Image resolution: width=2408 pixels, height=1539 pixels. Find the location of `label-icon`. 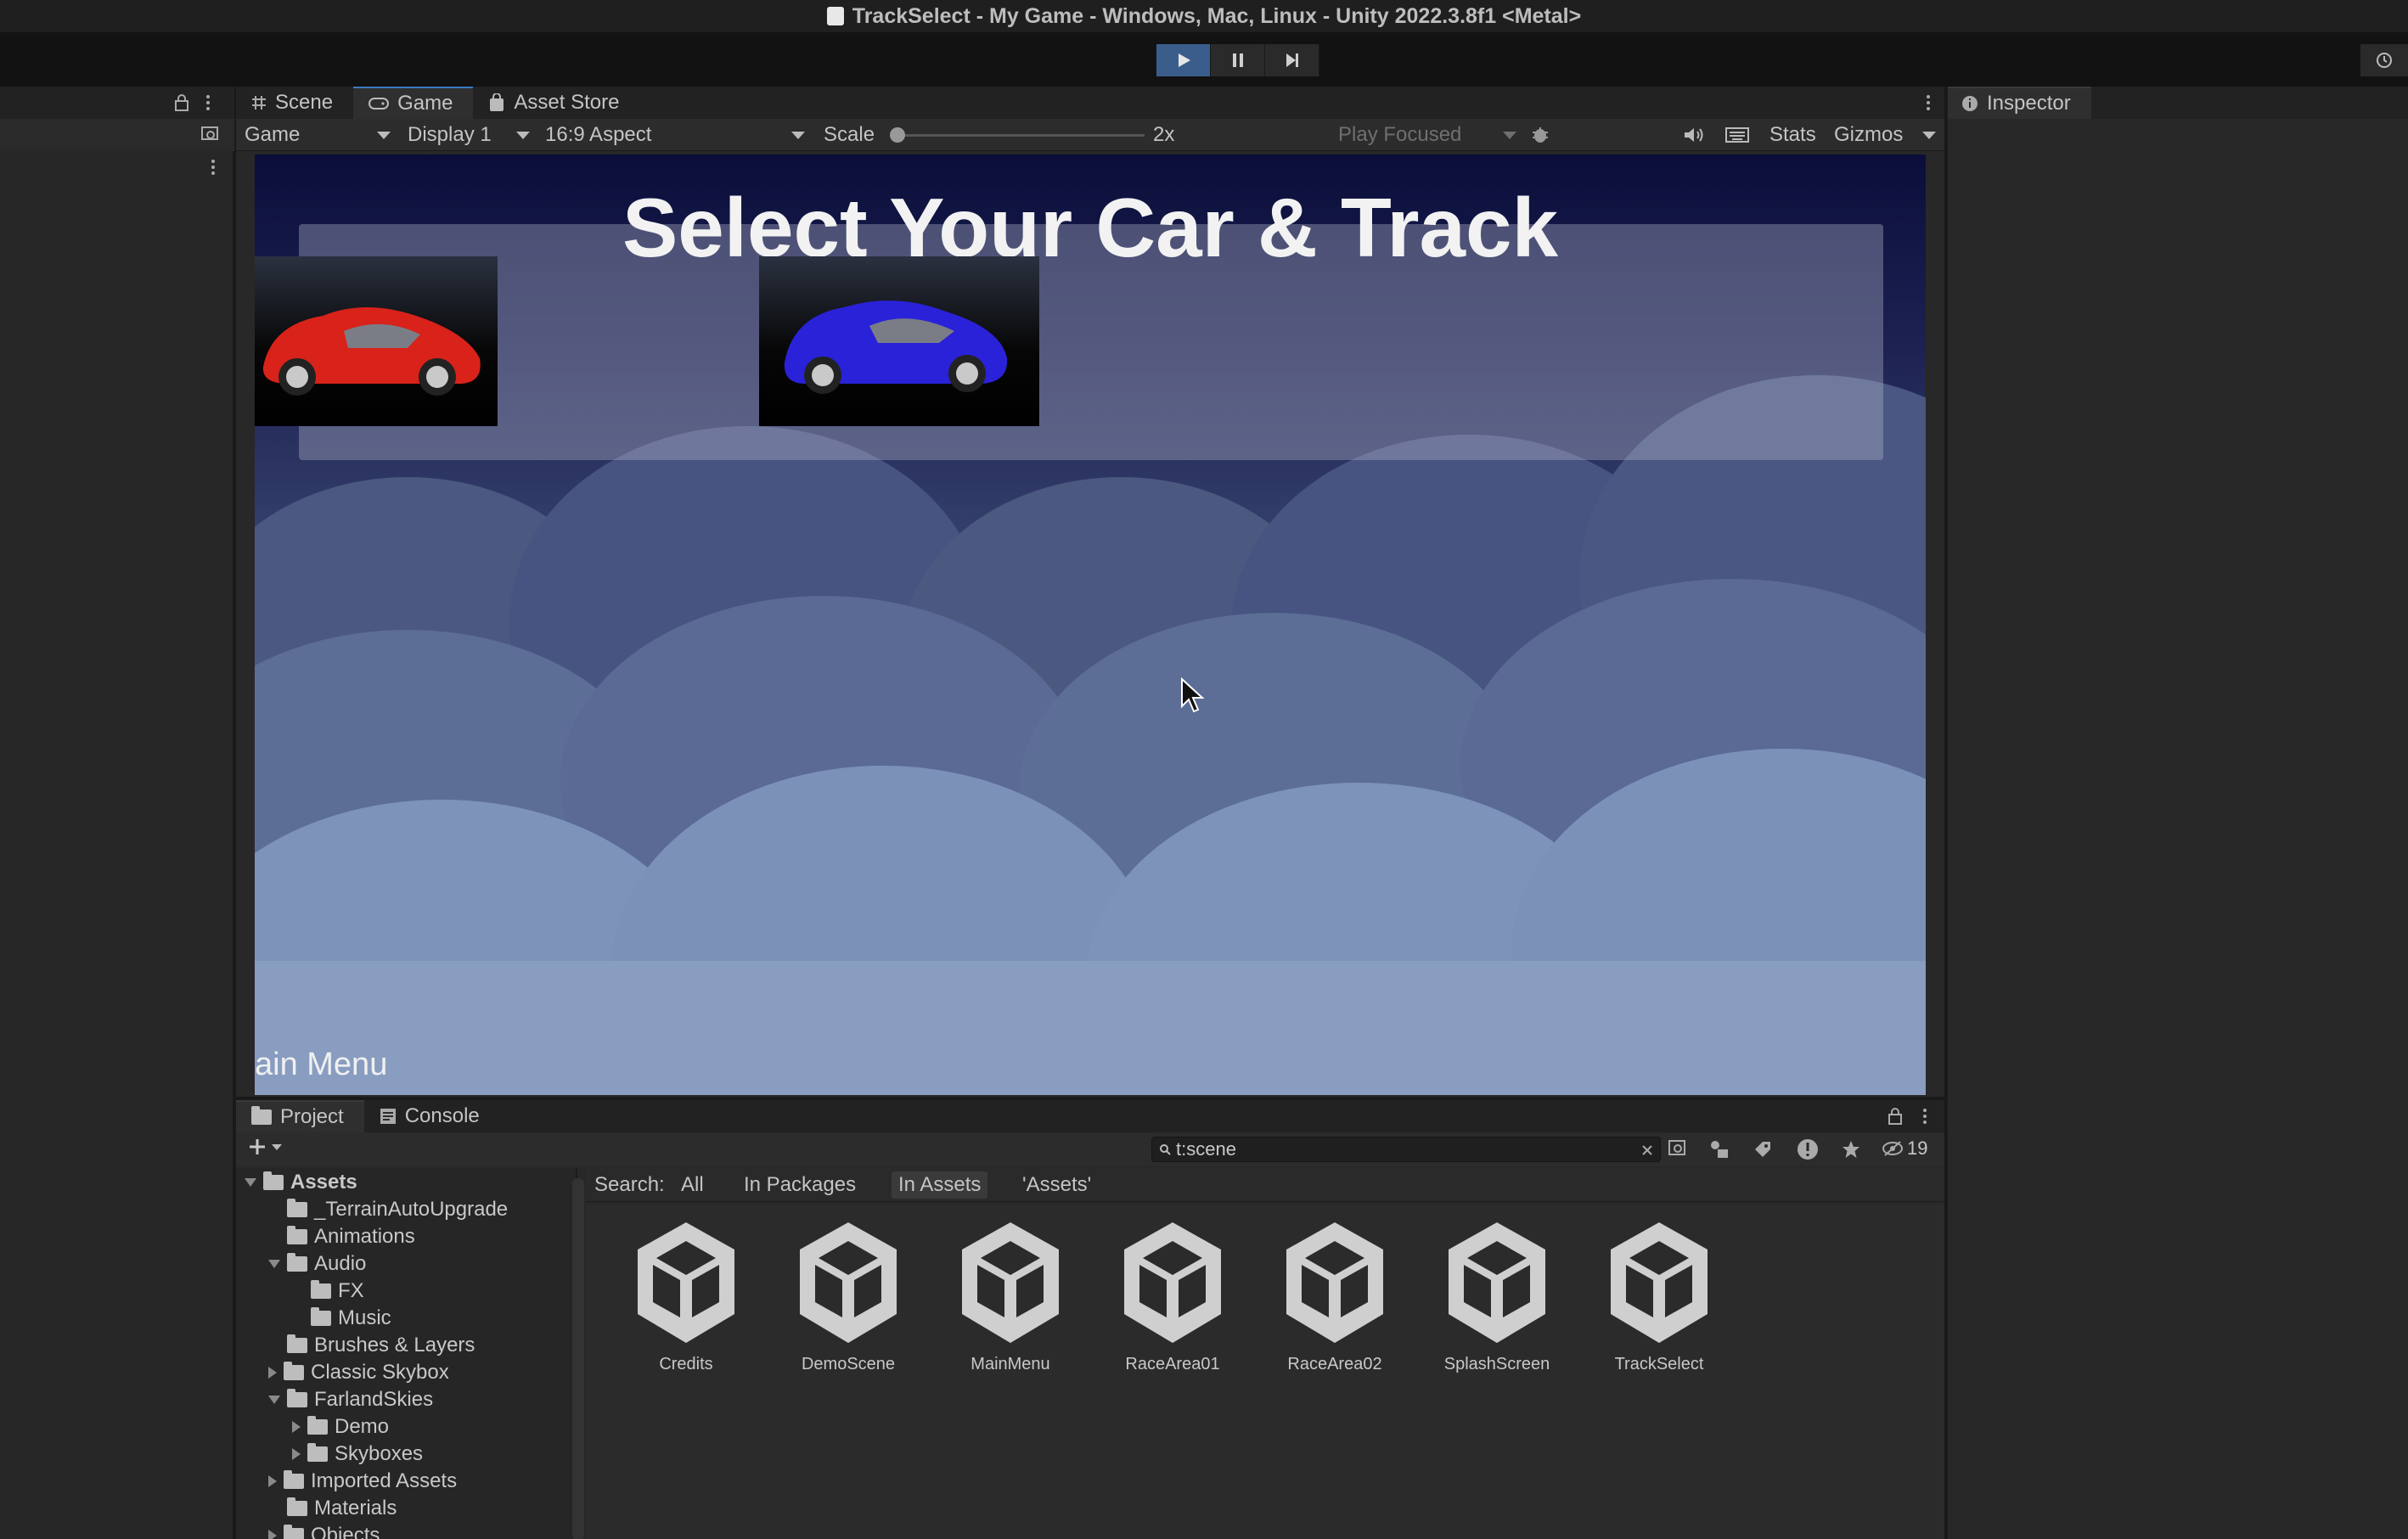

label-icon is located at coordinates (1763, 1150).